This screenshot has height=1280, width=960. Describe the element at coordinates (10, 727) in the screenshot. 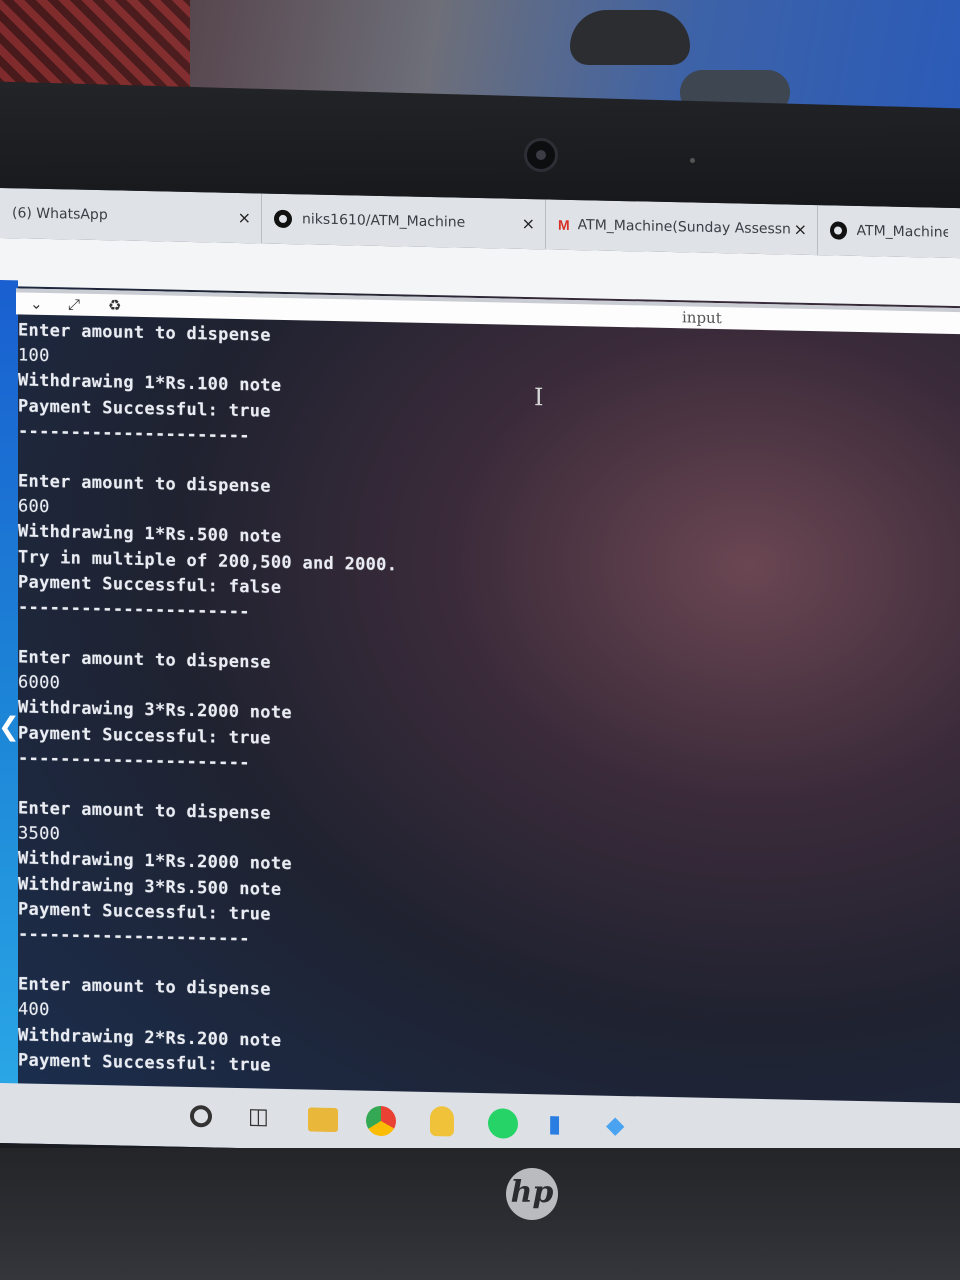

I see `chevron-left-icon: ❮` at that location.